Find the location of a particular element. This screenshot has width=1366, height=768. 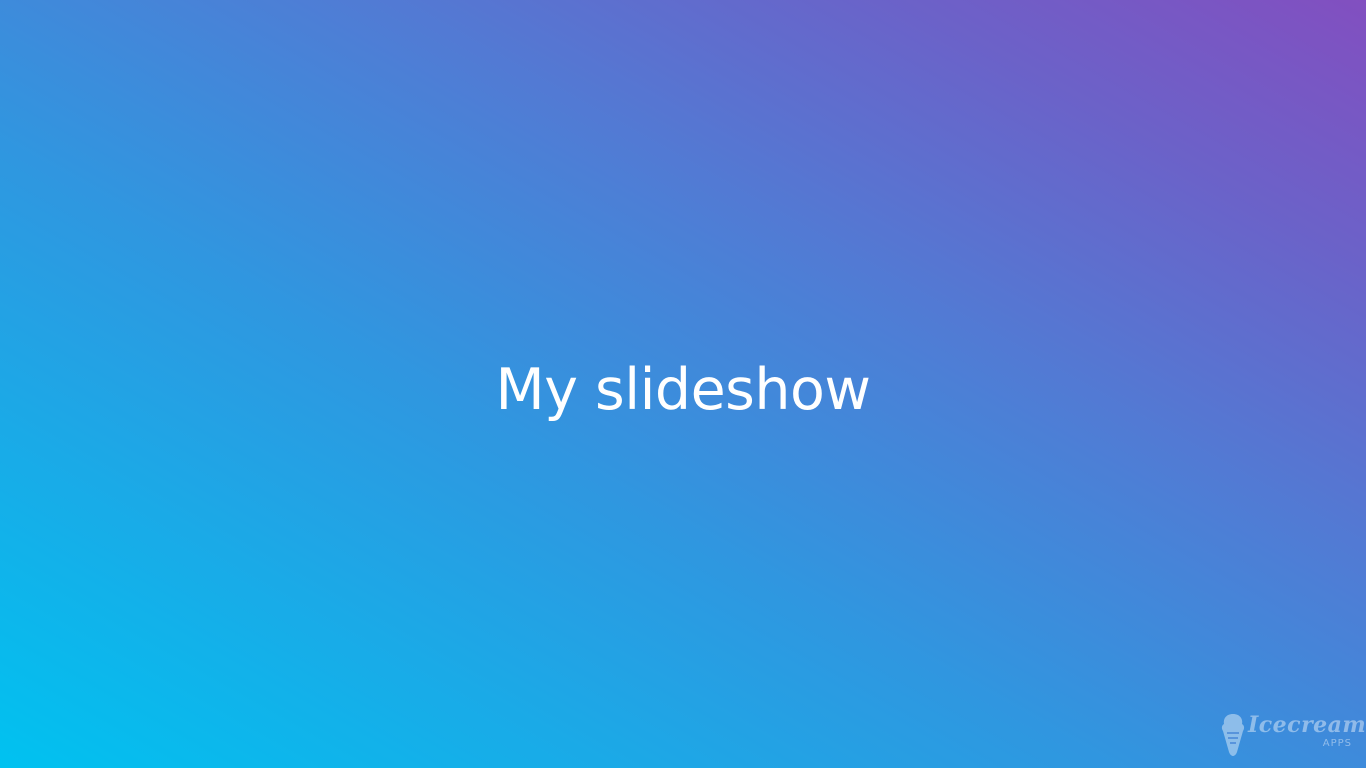

icecream-apps-logo: Icecream APPS is located at coordinates (1293, 734).